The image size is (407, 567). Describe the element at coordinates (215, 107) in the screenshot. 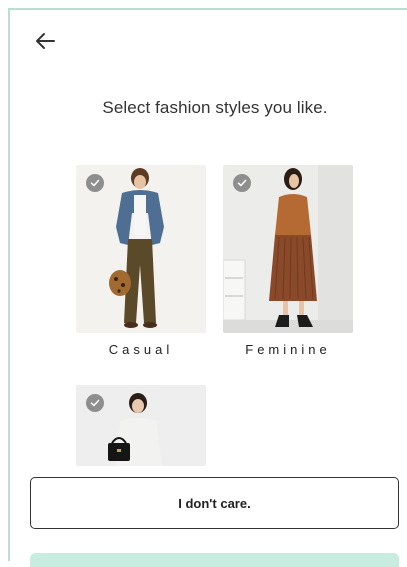

I see `page-title: Select fashion styles you like.` at that location.